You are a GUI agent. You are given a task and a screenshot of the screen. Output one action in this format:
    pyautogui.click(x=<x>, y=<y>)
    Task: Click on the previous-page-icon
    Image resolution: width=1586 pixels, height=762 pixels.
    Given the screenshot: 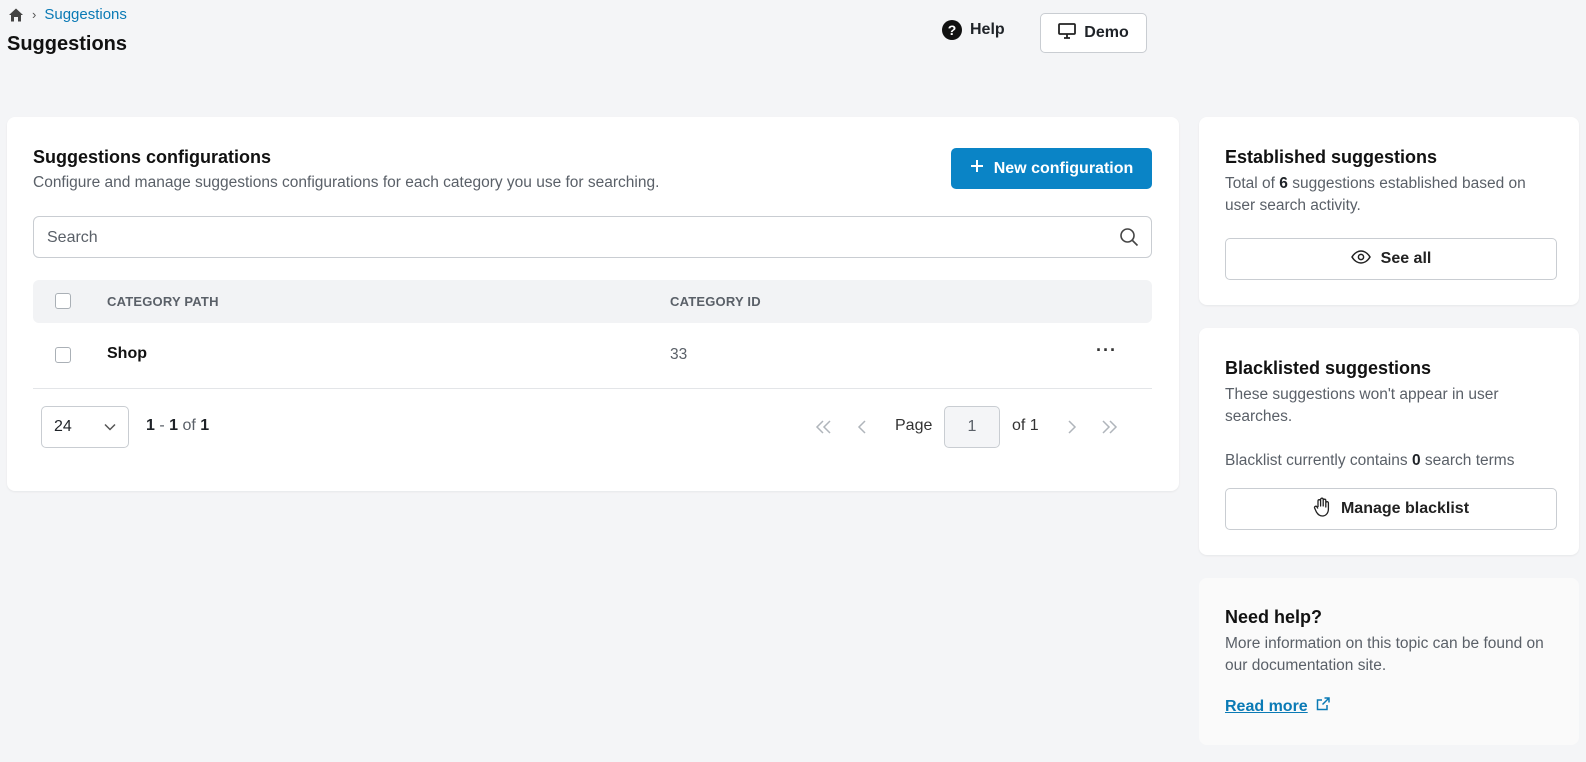 What is the action you would take?
    pyautogui.click(x=862, y=427)
    